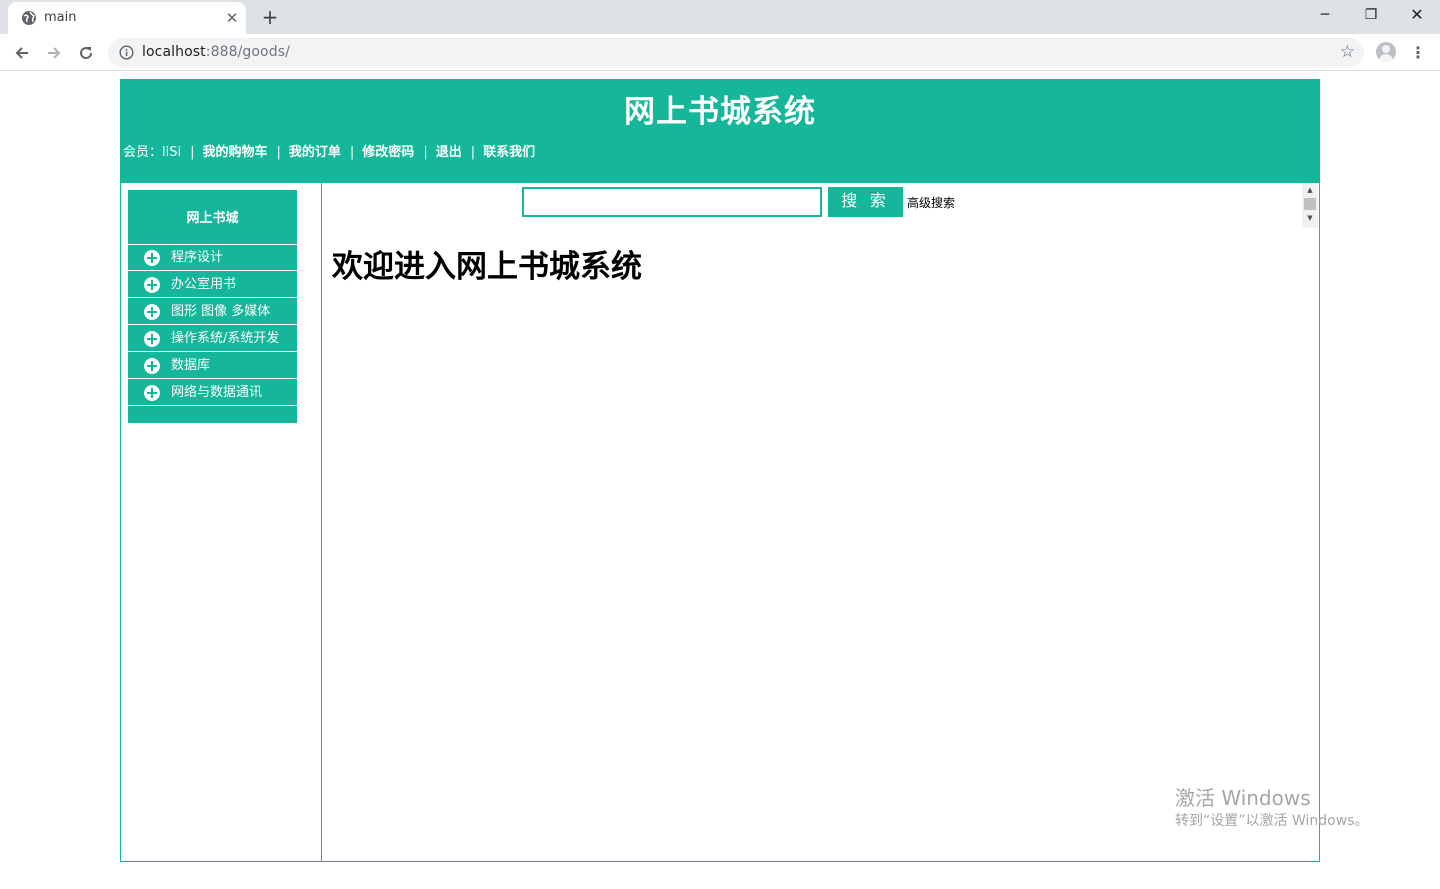 The height and width of the screenshot is (889, 1440). I want to click on search-frame-scrollbar: ▲ ▼, so click(1310, 205).